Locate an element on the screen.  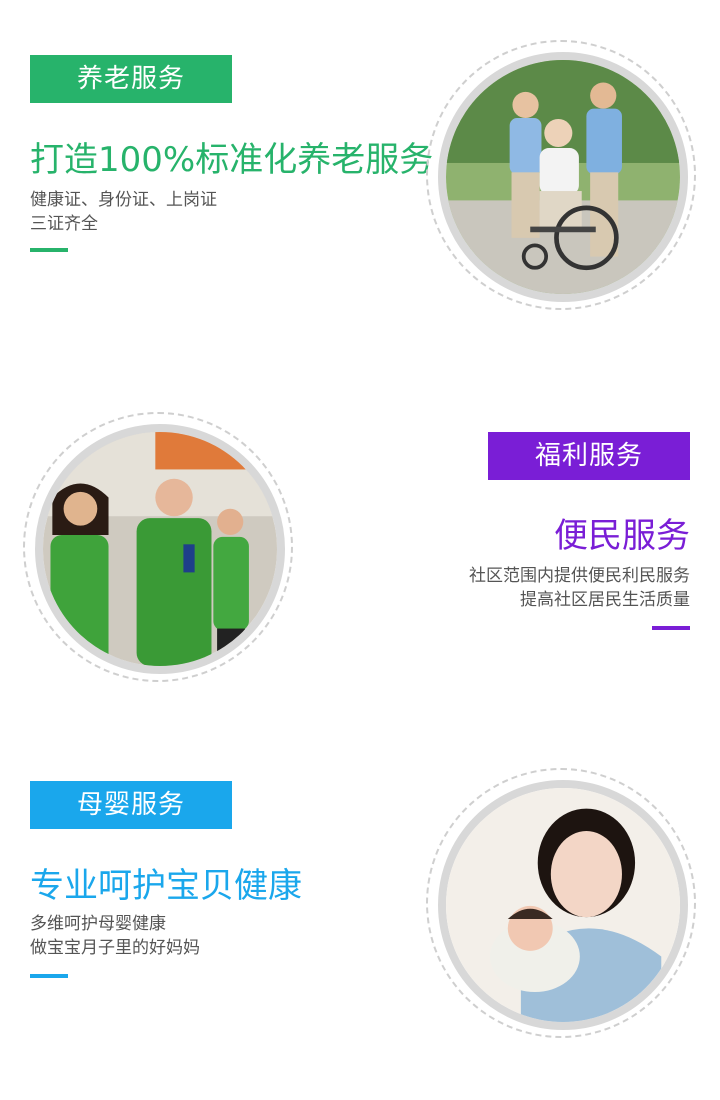
elderly-care-photo is located at coordinates (561, 175).